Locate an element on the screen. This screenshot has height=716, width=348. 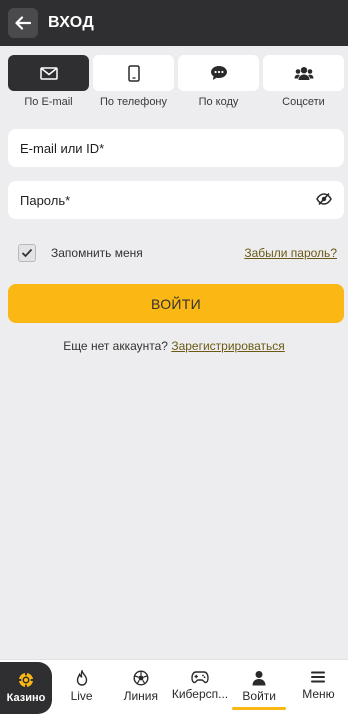
remember-checkbox is located at coordinates (27, 253).